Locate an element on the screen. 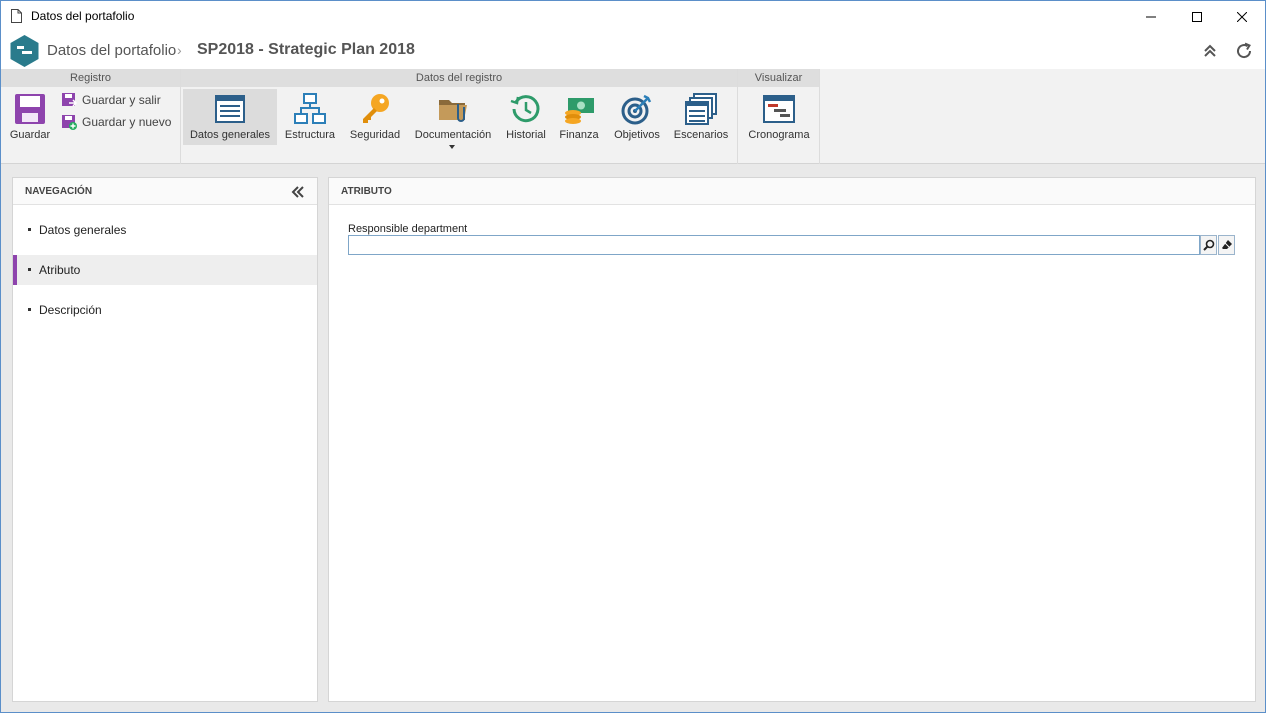 This screenshot has height=713, width=1266. history-button: Historial is located at coordinates (526, 117).